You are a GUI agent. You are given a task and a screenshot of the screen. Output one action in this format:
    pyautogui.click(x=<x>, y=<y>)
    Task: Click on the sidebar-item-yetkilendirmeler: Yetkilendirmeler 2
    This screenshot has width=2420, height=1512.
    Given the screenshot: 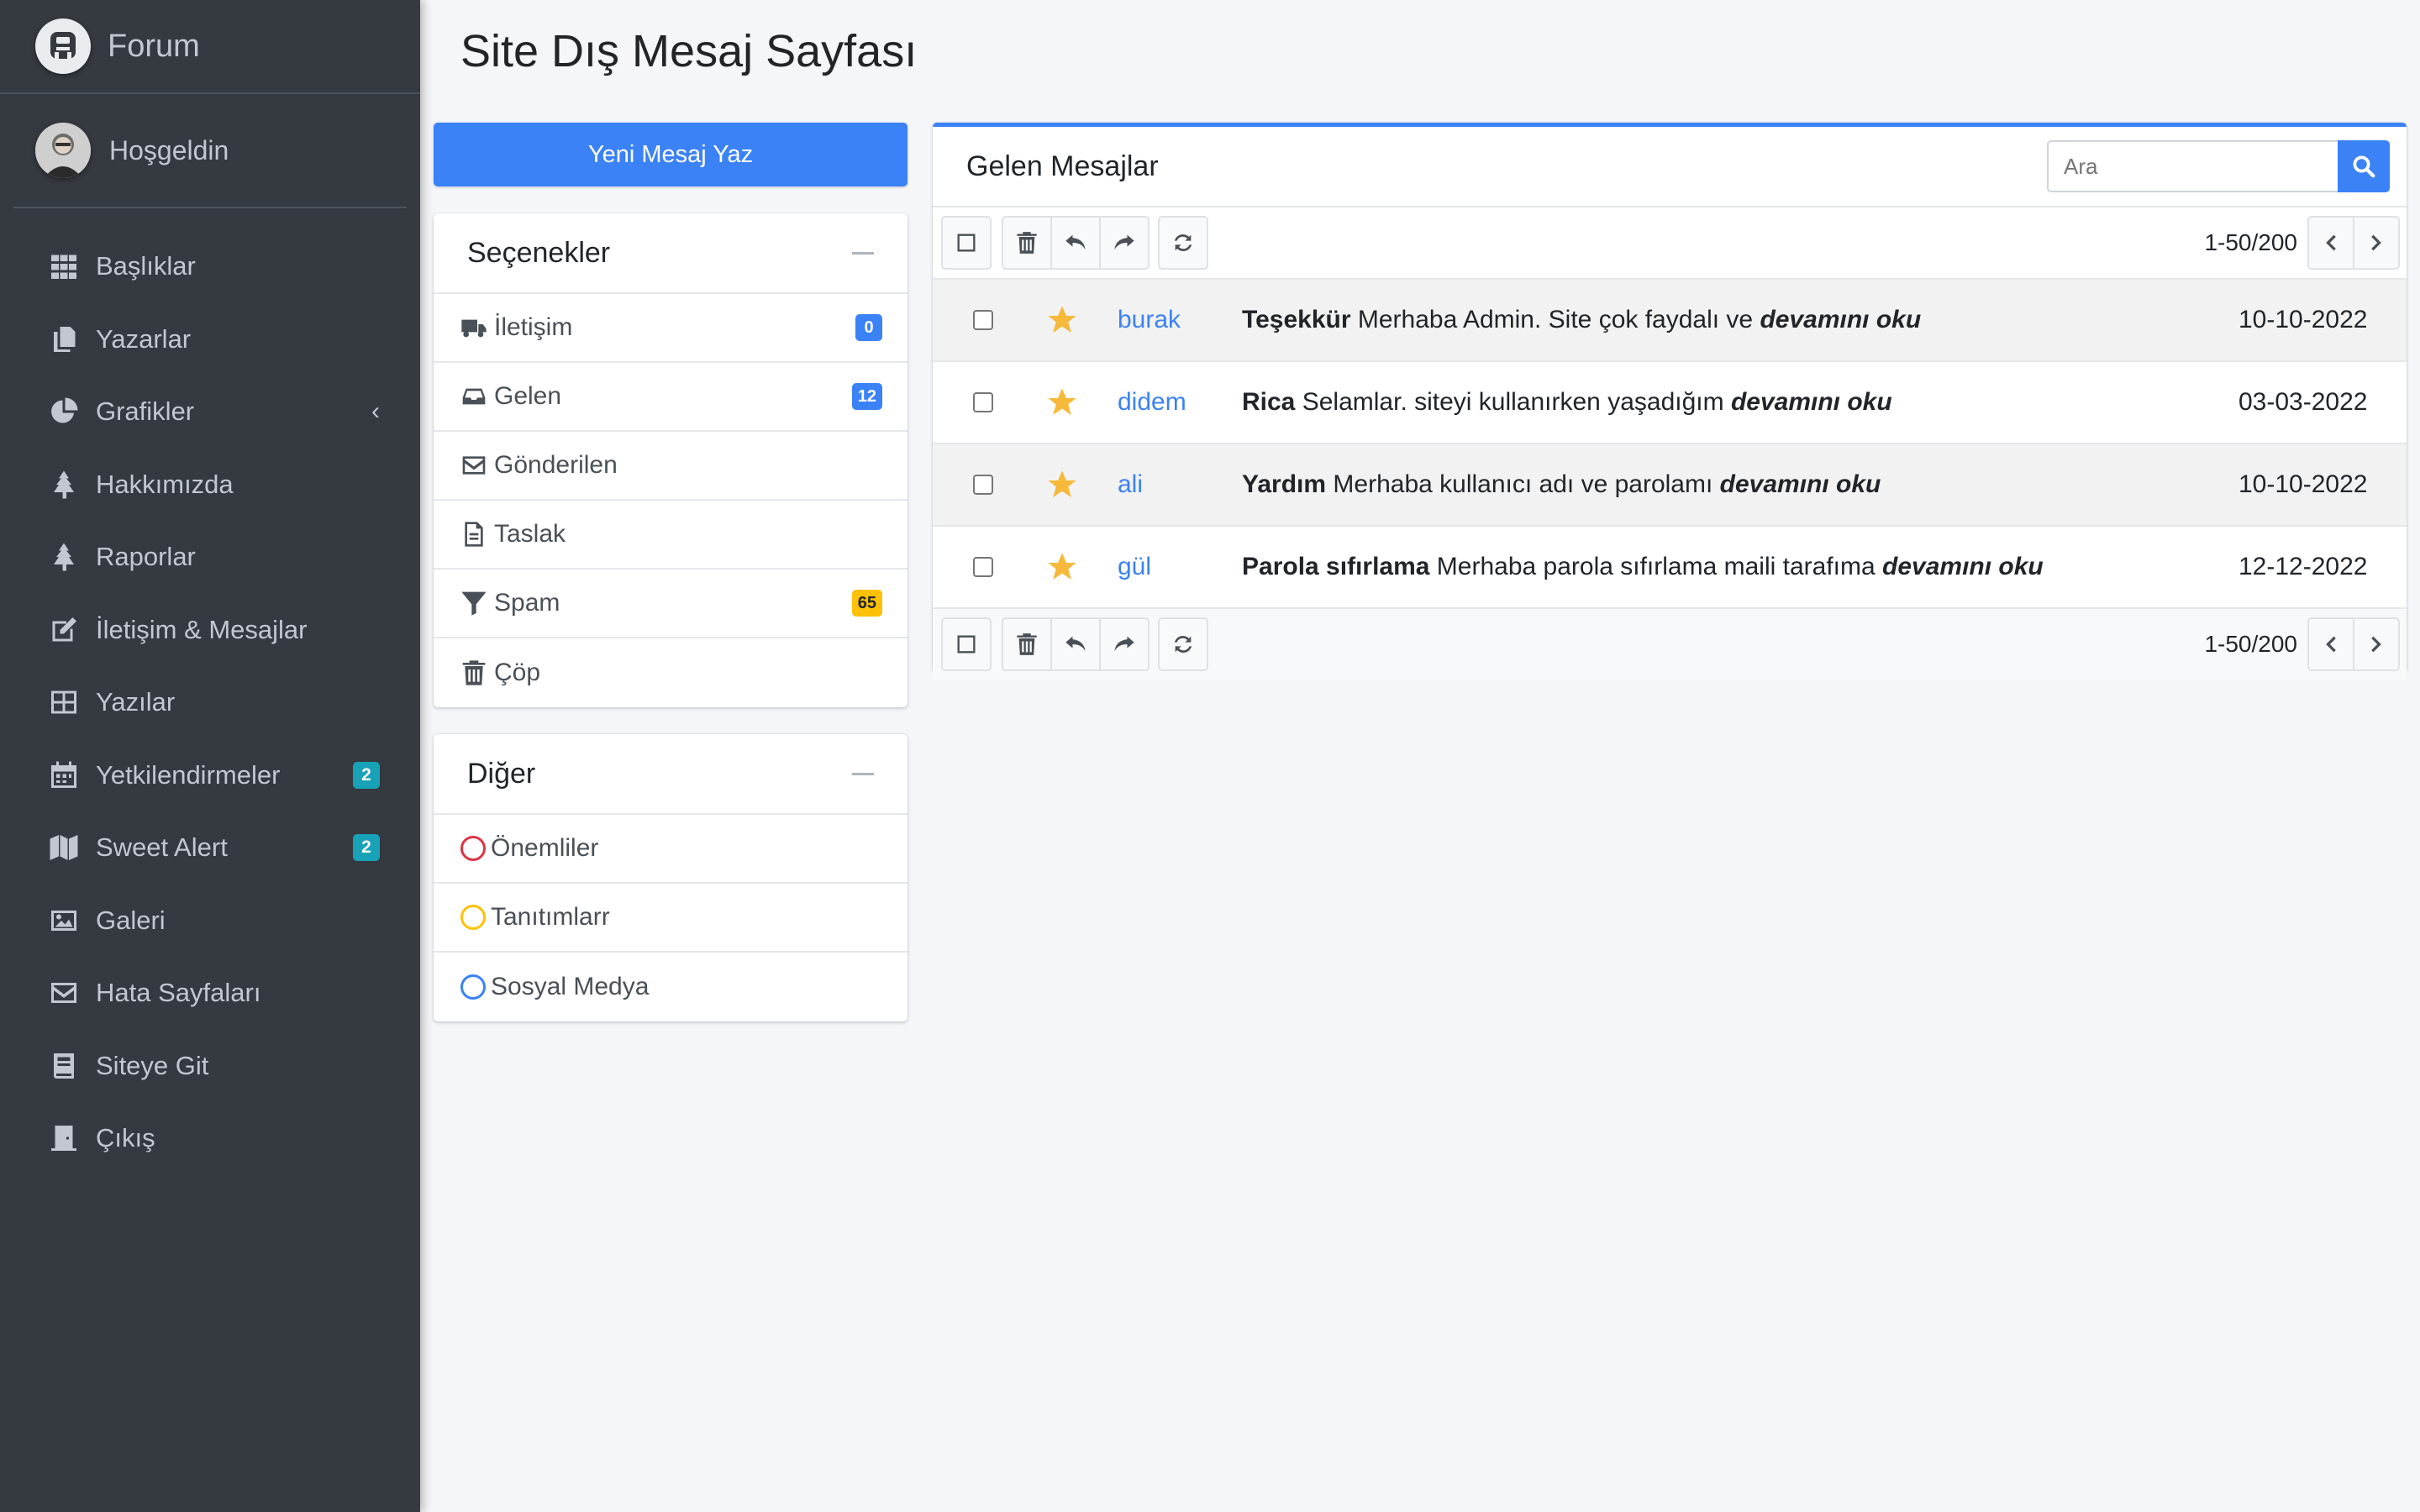 What is the action you would take?
    pyautogui.click(x=210, y=775)
    